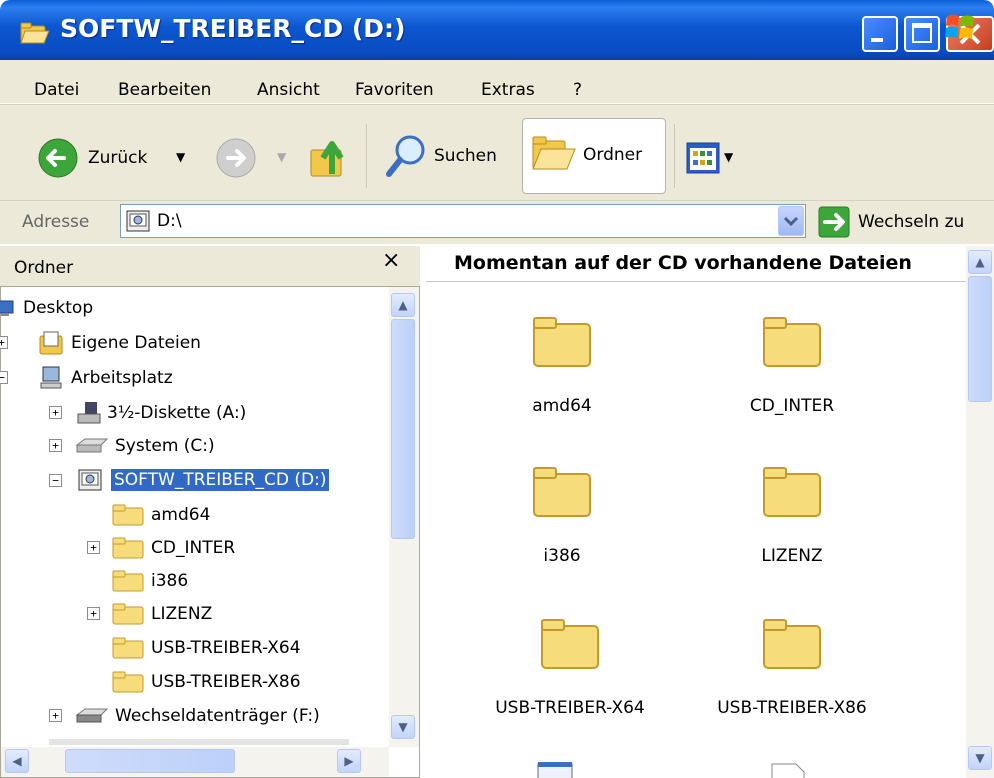 The image size is (994, 778). Describe the element at coordinates (405, 156) in the screenshot. I see `search-icon` at that location.